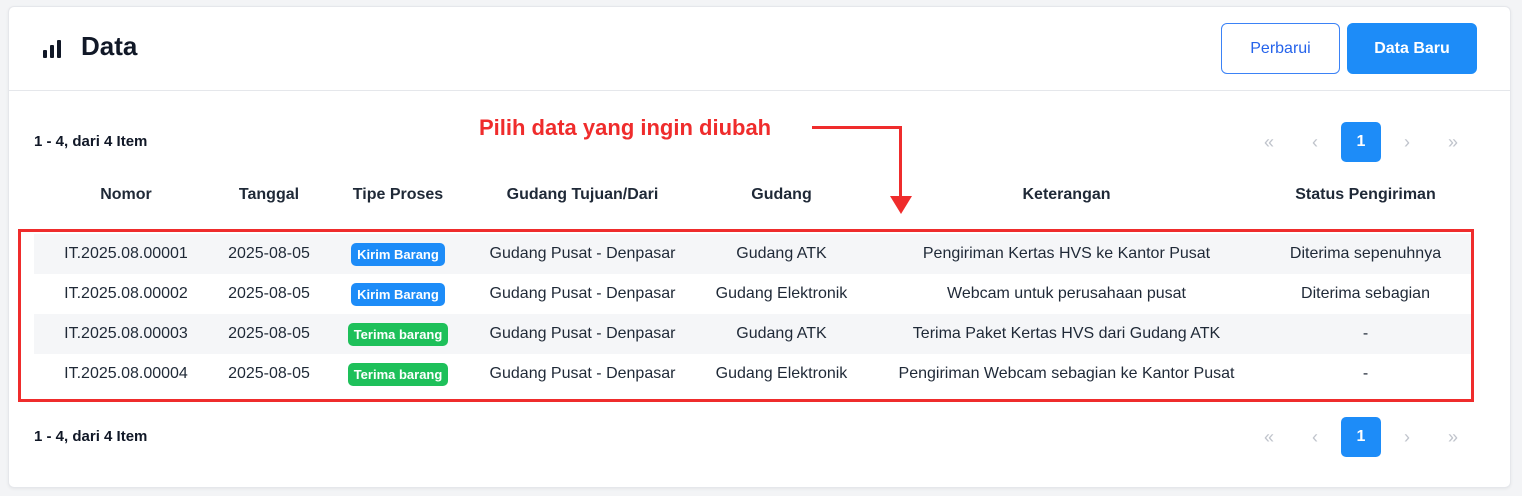  Describe the element at coordinates (54, 47) in the screenshot. I see `bar-chart-icon` at that location.